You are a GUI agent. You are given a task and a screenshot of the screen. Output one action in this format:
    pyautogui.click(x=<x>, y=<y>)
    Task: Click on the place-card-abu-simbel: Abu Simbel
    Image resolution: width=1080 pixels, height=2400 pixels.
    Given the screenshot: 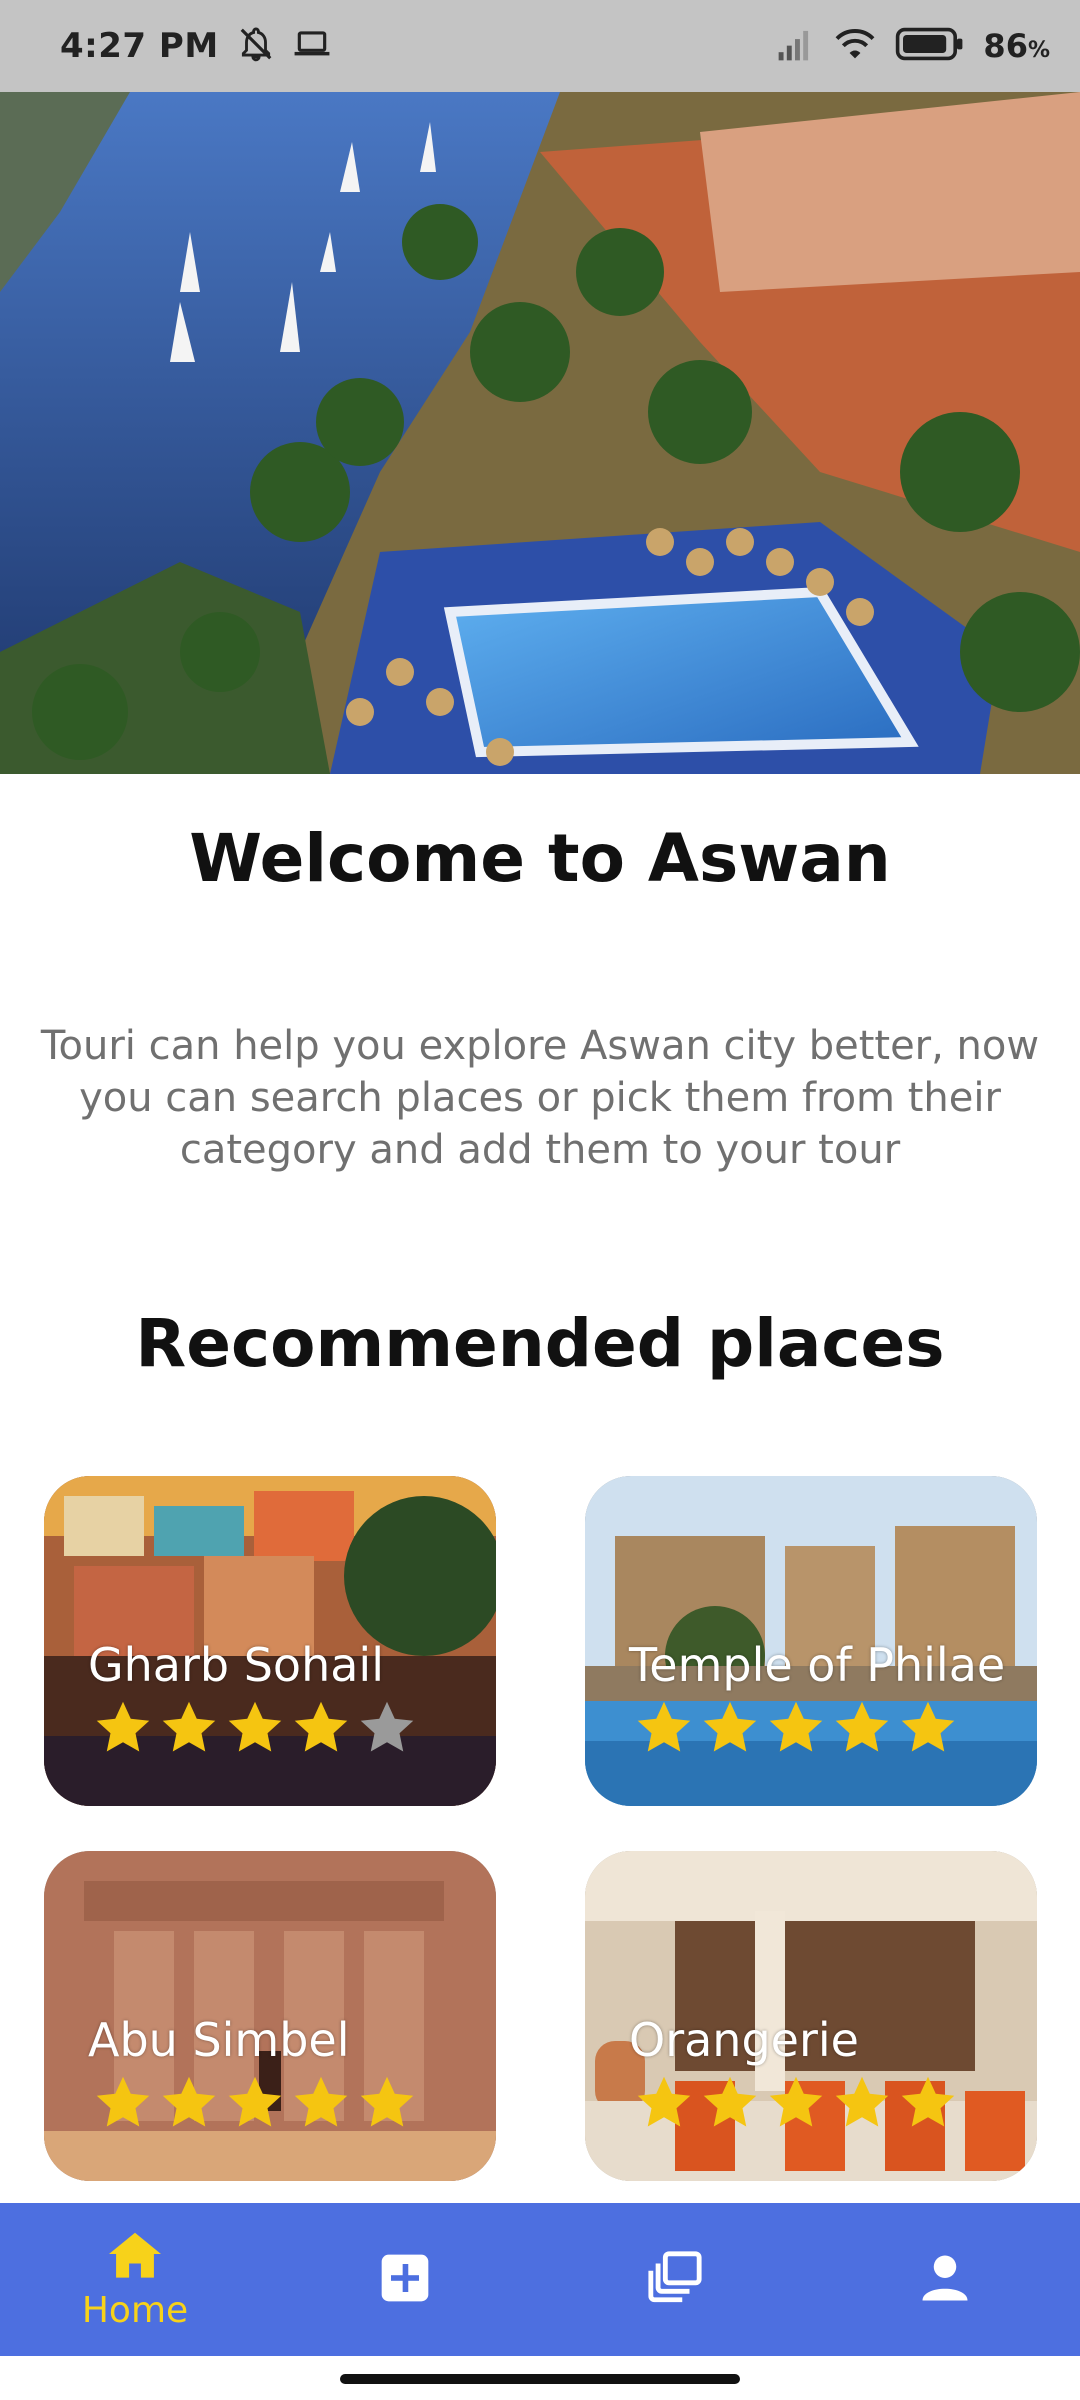 What is the action you would take?
    pyautogui.click(x=270, y=2016)
    